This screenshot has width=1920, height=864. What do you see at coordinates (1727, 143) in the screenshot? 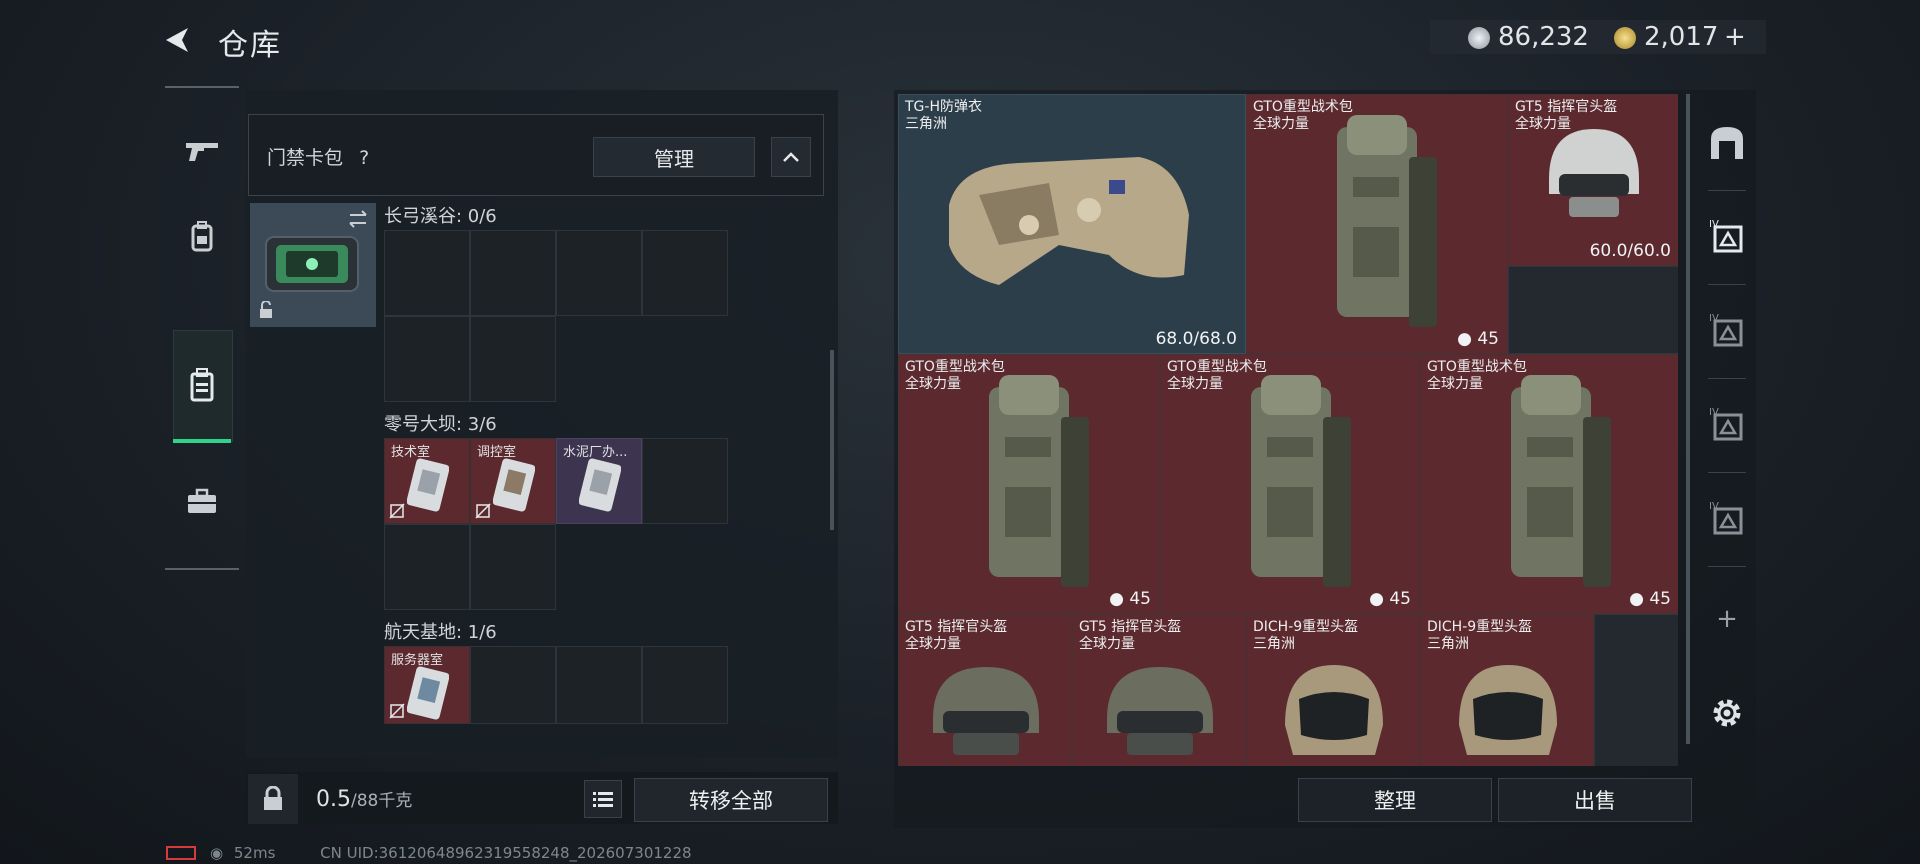
I see `container-tab-stash` at bounding box center [1727, 143].